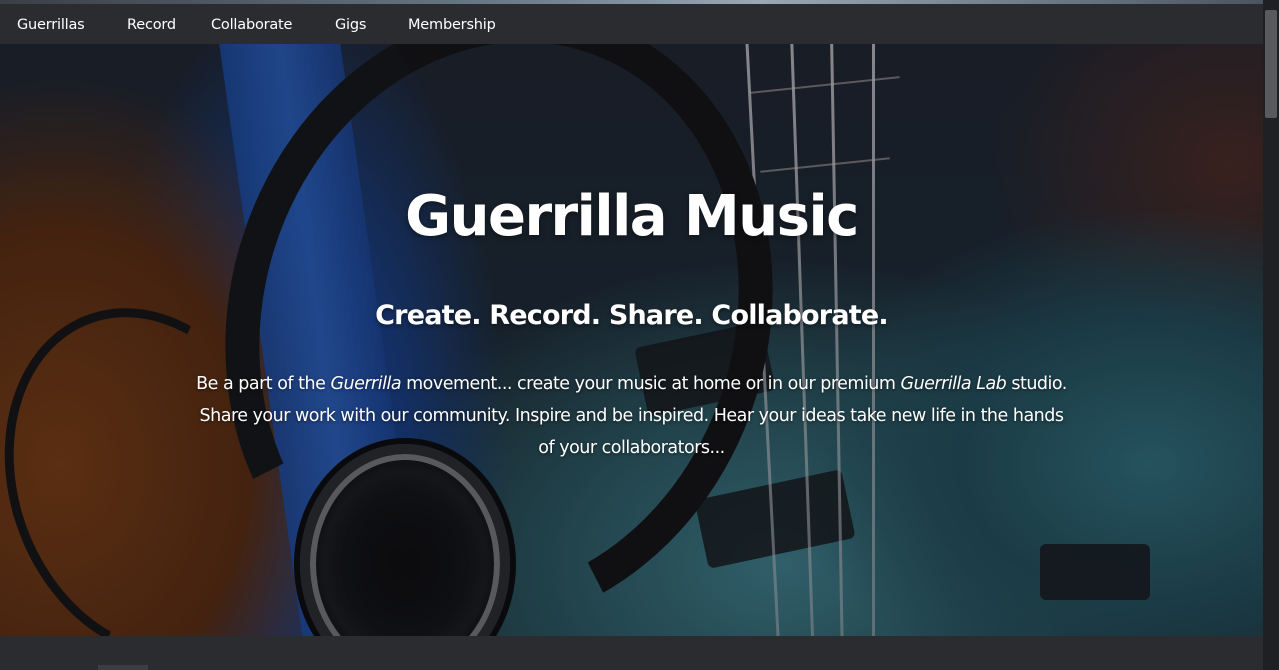 The width and height of the screenshot is (1279, 670). Describe the element at coordinates (1271, 335) in the screenshot. I see `vertical-scrollbar` at that location.